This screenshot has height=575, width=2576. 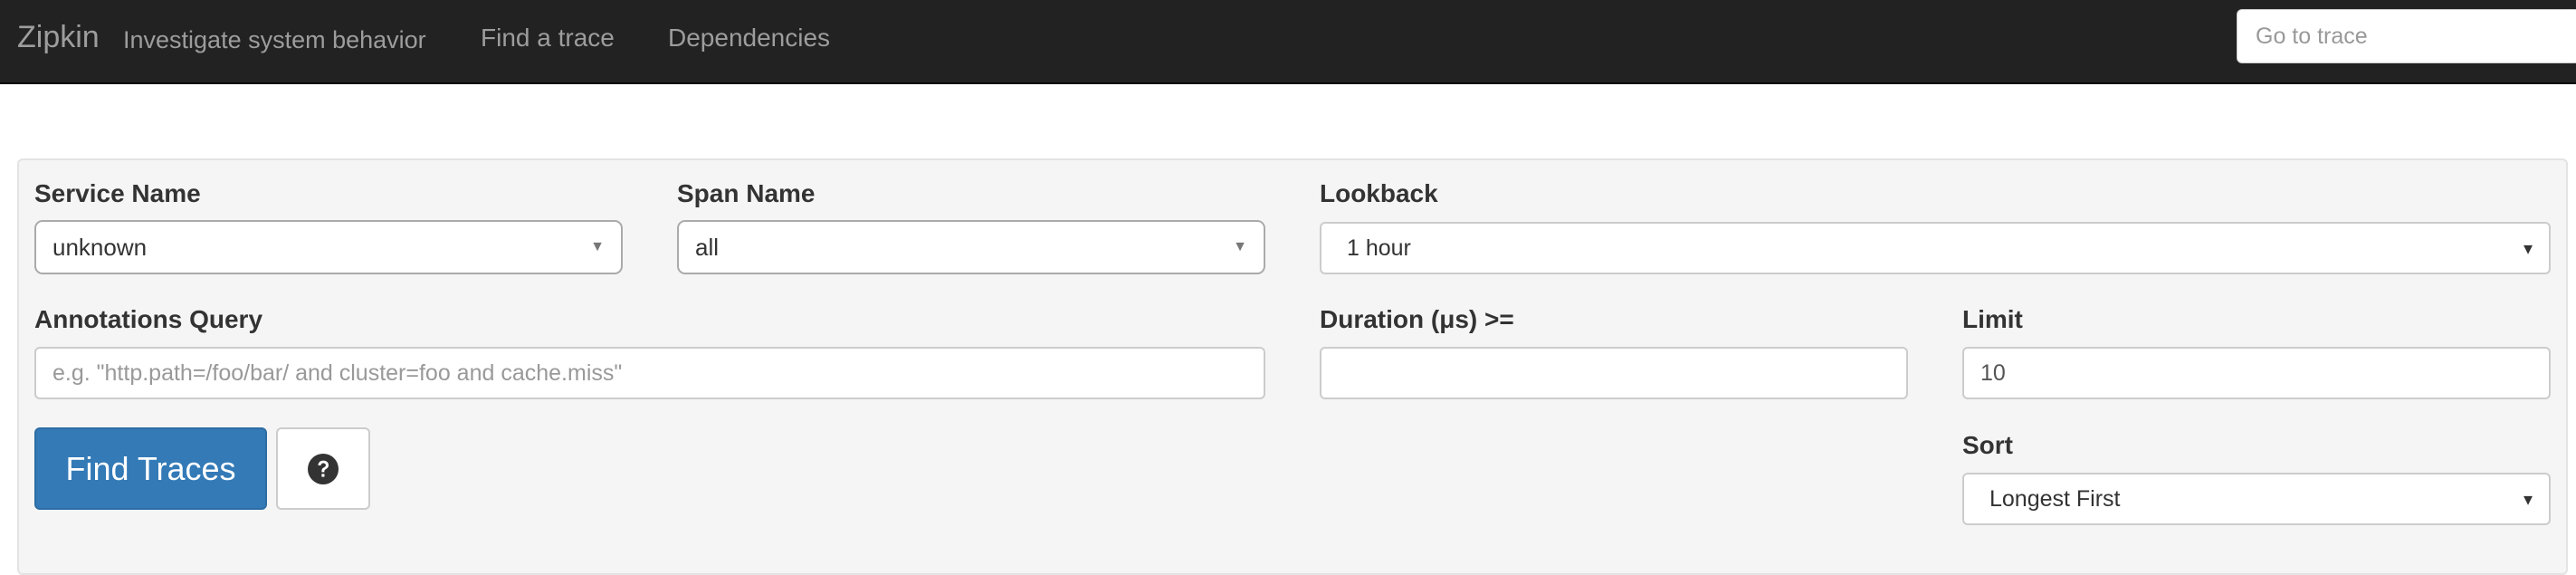 I want to click on find-traces-button: Find Traces, so click(x=151, y=469).